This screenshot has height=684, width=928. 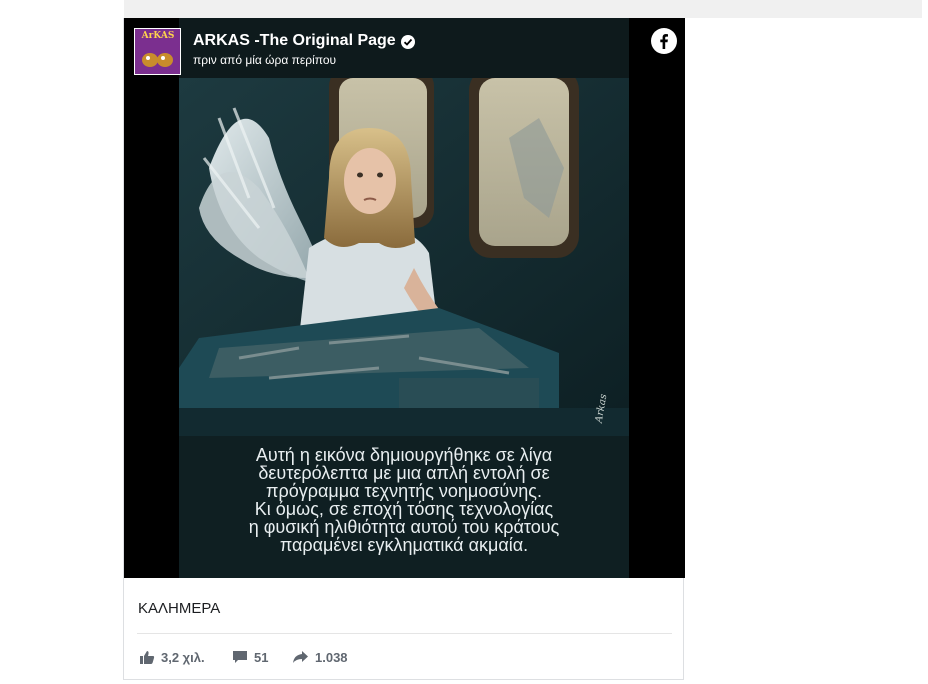 I want to click on page-name-link: ARKAS -The Original Page, so click(x=294, y=41).